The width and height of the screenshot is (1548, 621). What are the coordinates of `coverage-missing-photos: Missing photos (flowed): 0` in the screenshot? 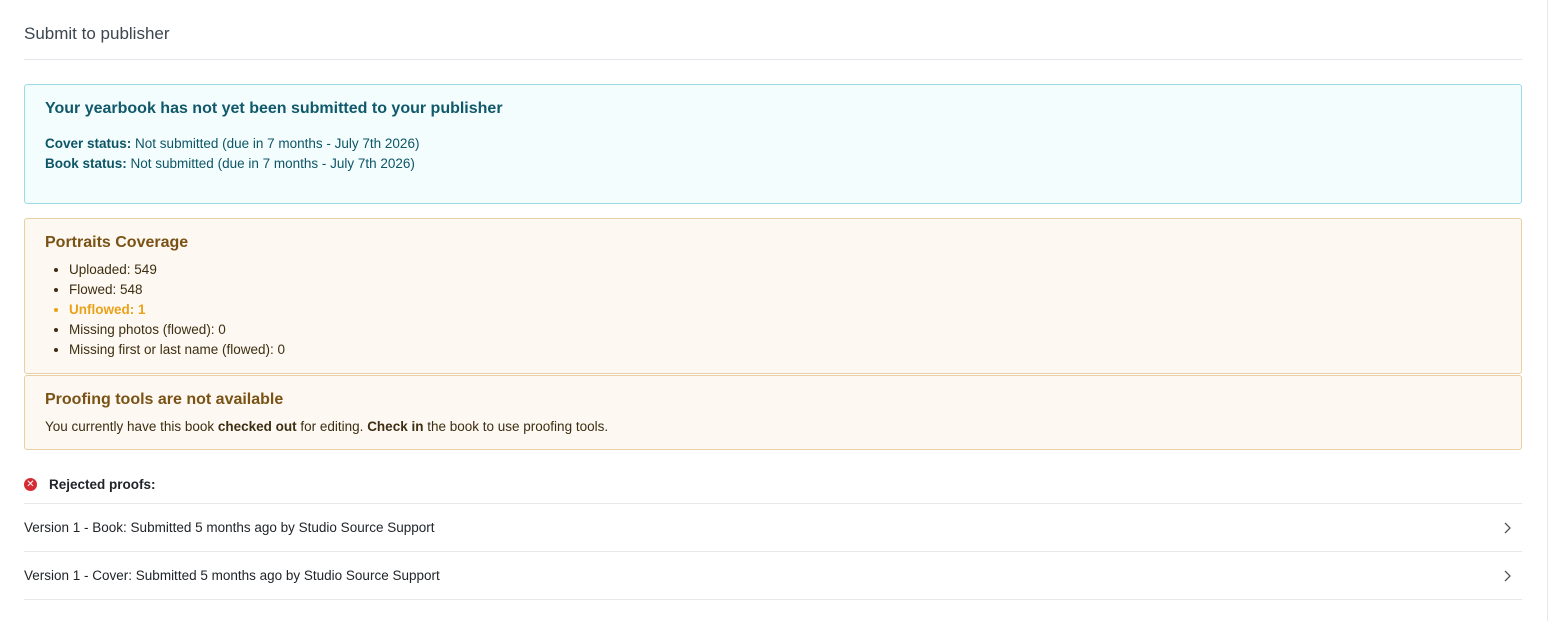 It's located at (785, 330).